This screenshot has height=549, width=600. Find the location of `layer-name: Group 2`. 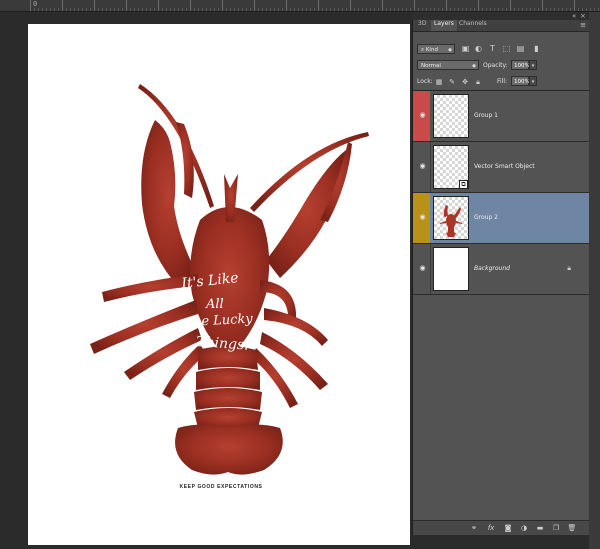

layer-name: Group 2 is located at coordinates (486, 217).